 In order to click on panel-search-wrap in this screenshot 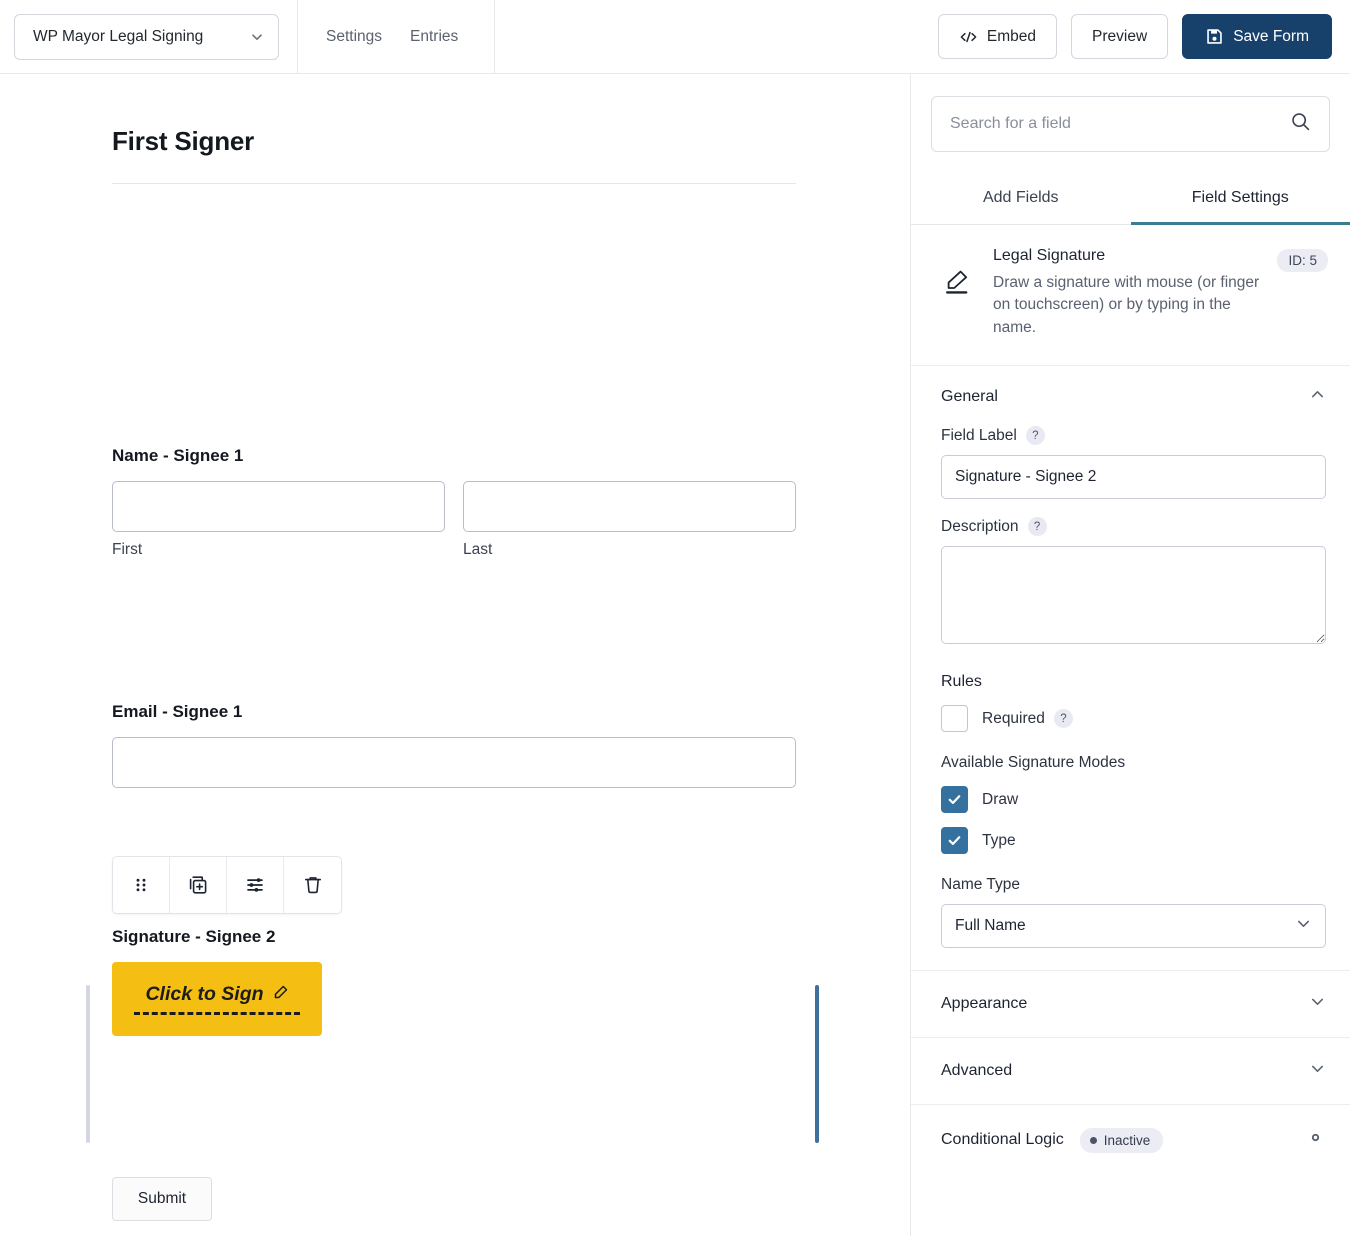, I will do `click(1130, 113)`.